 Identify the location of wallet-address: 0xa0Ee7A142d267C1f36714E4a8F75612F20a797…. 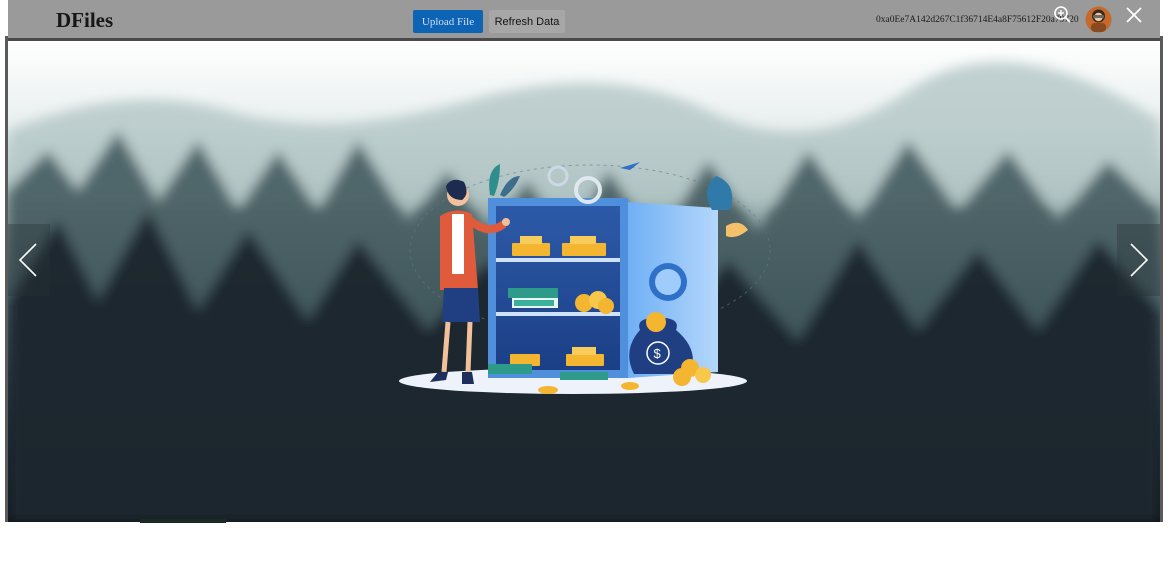
(977, 20).